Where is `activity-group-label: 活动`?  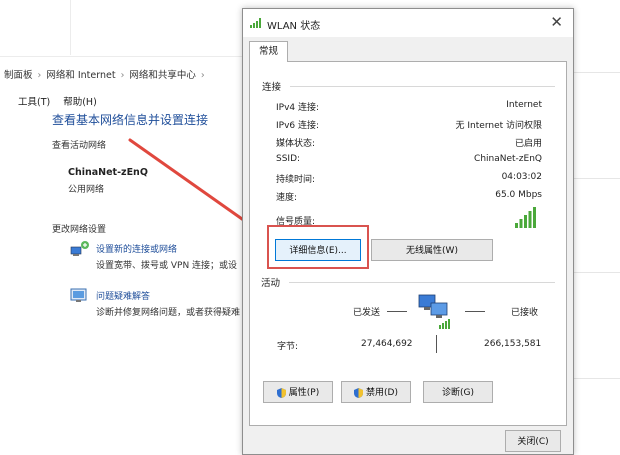
activity-group-label: 活动 is located at coordinates (271, 283).